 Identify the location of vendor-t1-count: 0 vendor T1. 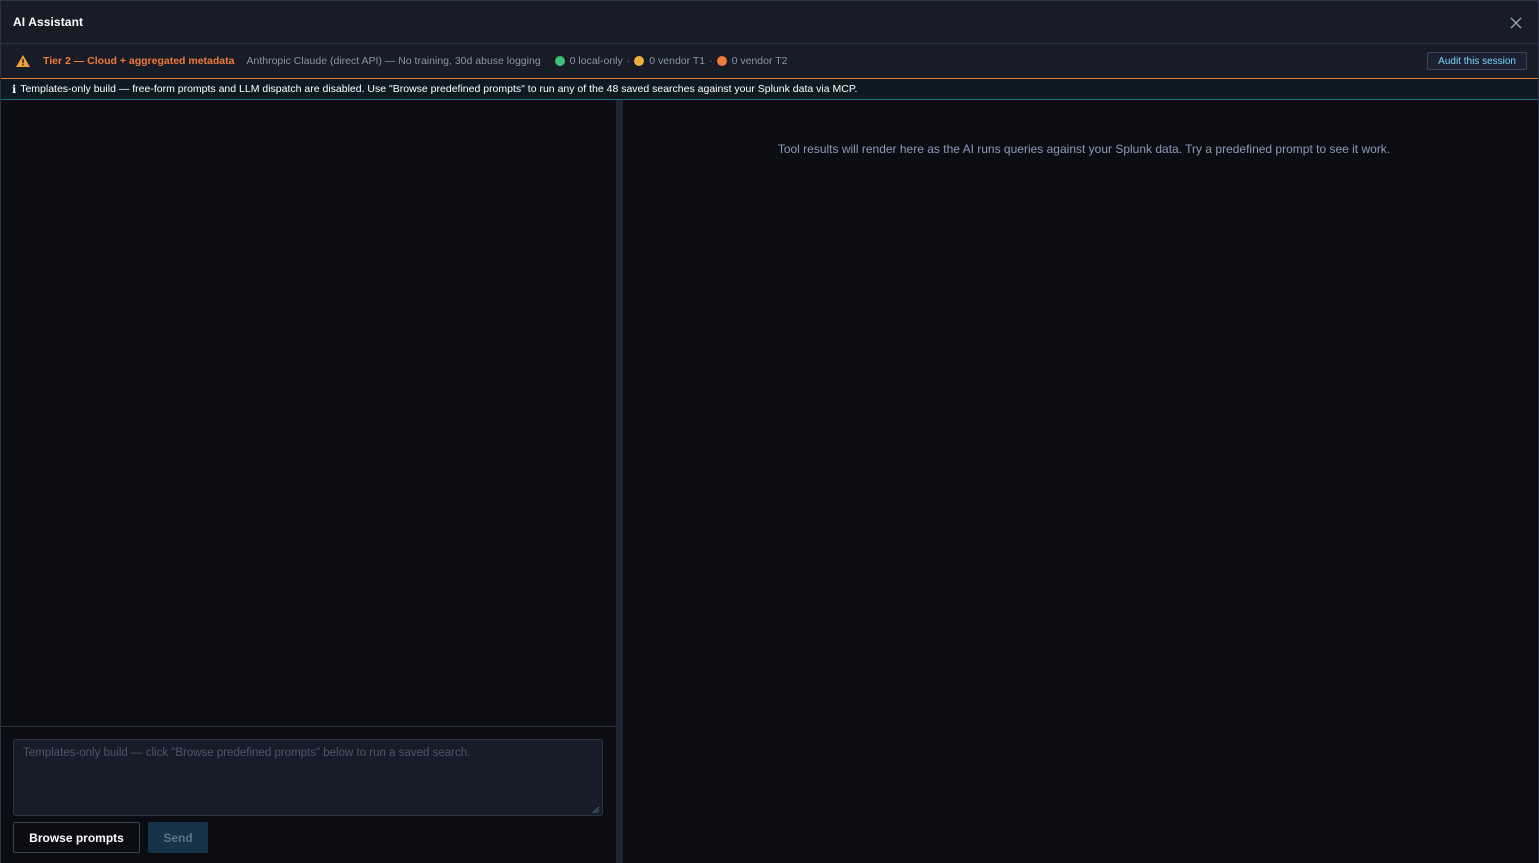
(677, 61).